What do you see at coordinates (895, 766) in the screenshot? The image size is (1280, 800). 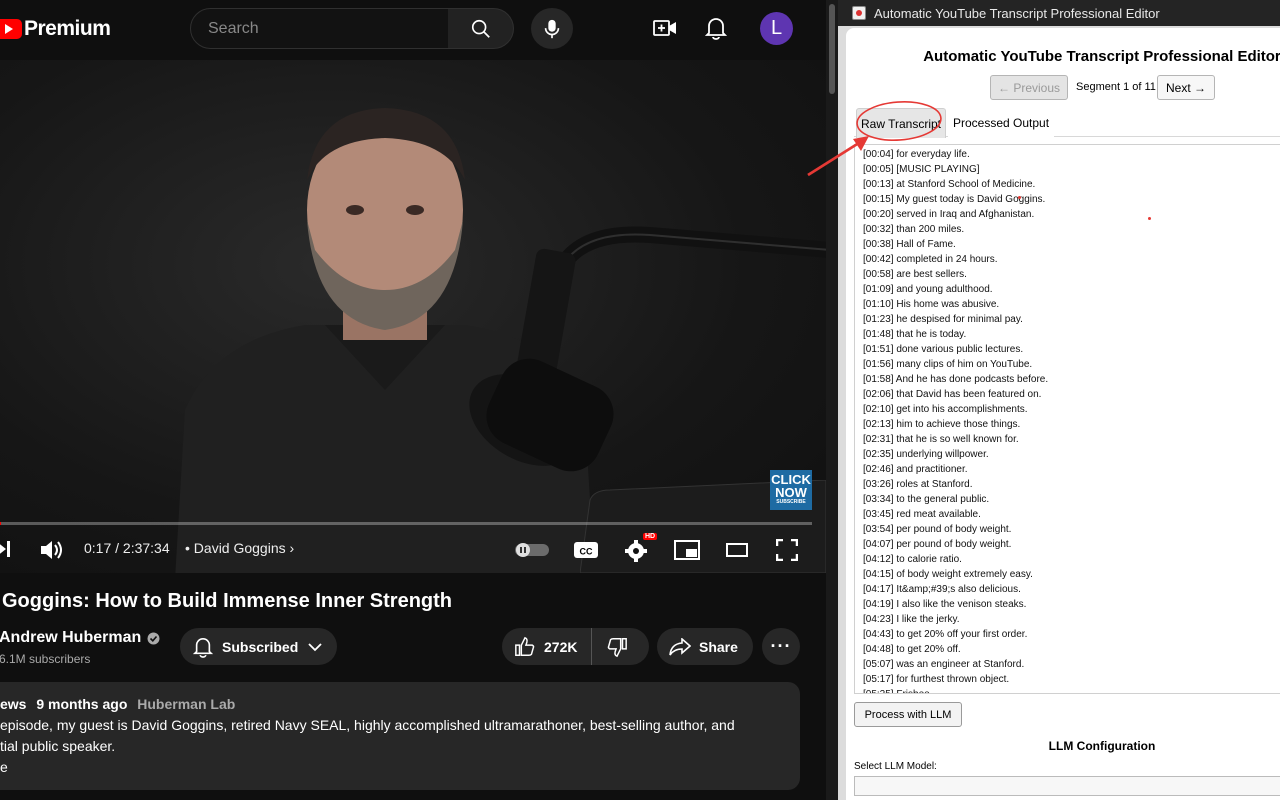 I see `llm-model-label: Select LLM Model:` at bounding box center [895, 766].